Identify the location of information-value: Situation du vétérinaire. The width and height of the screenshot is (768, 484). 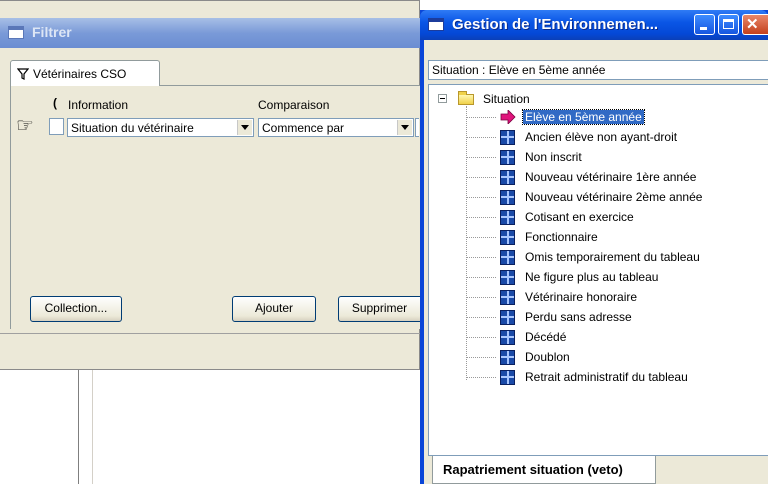
(132, 128).